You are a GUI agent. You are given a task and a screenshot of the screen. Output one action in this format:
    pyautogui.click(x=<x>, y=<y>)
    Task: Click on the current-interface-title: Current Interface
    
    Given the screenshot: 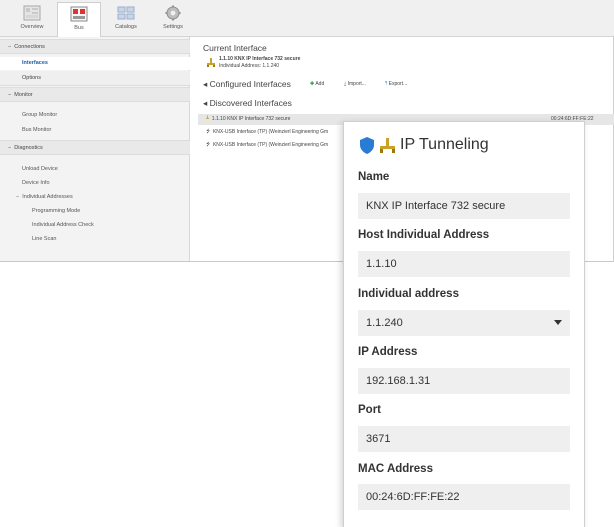 What is the action you would take?
    pyautogui.click(x=235, y=48)
    